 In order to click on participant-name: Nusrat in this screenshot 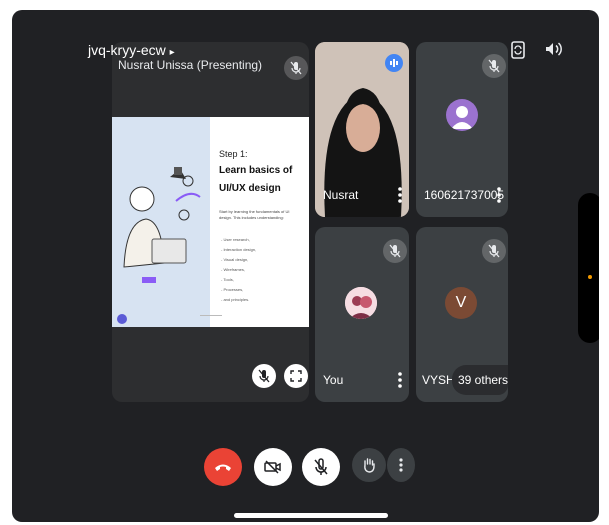, I will do `click(341, 195)`.